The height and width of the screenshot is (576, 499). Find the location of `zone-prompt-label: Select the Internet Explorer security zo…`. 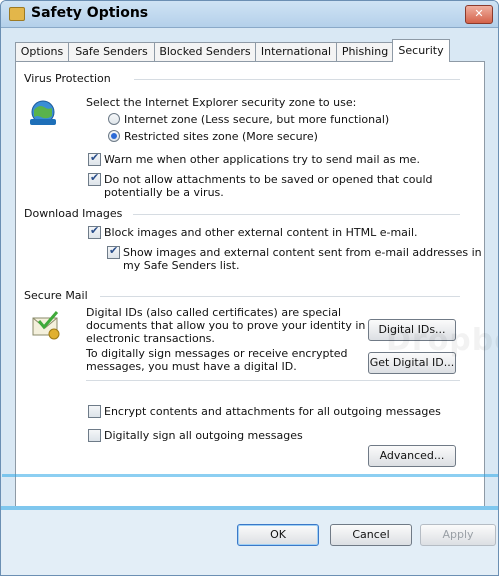

zone-prompt-label: Select the Internet Explorer security zo… is located at coordinates (221, 102).